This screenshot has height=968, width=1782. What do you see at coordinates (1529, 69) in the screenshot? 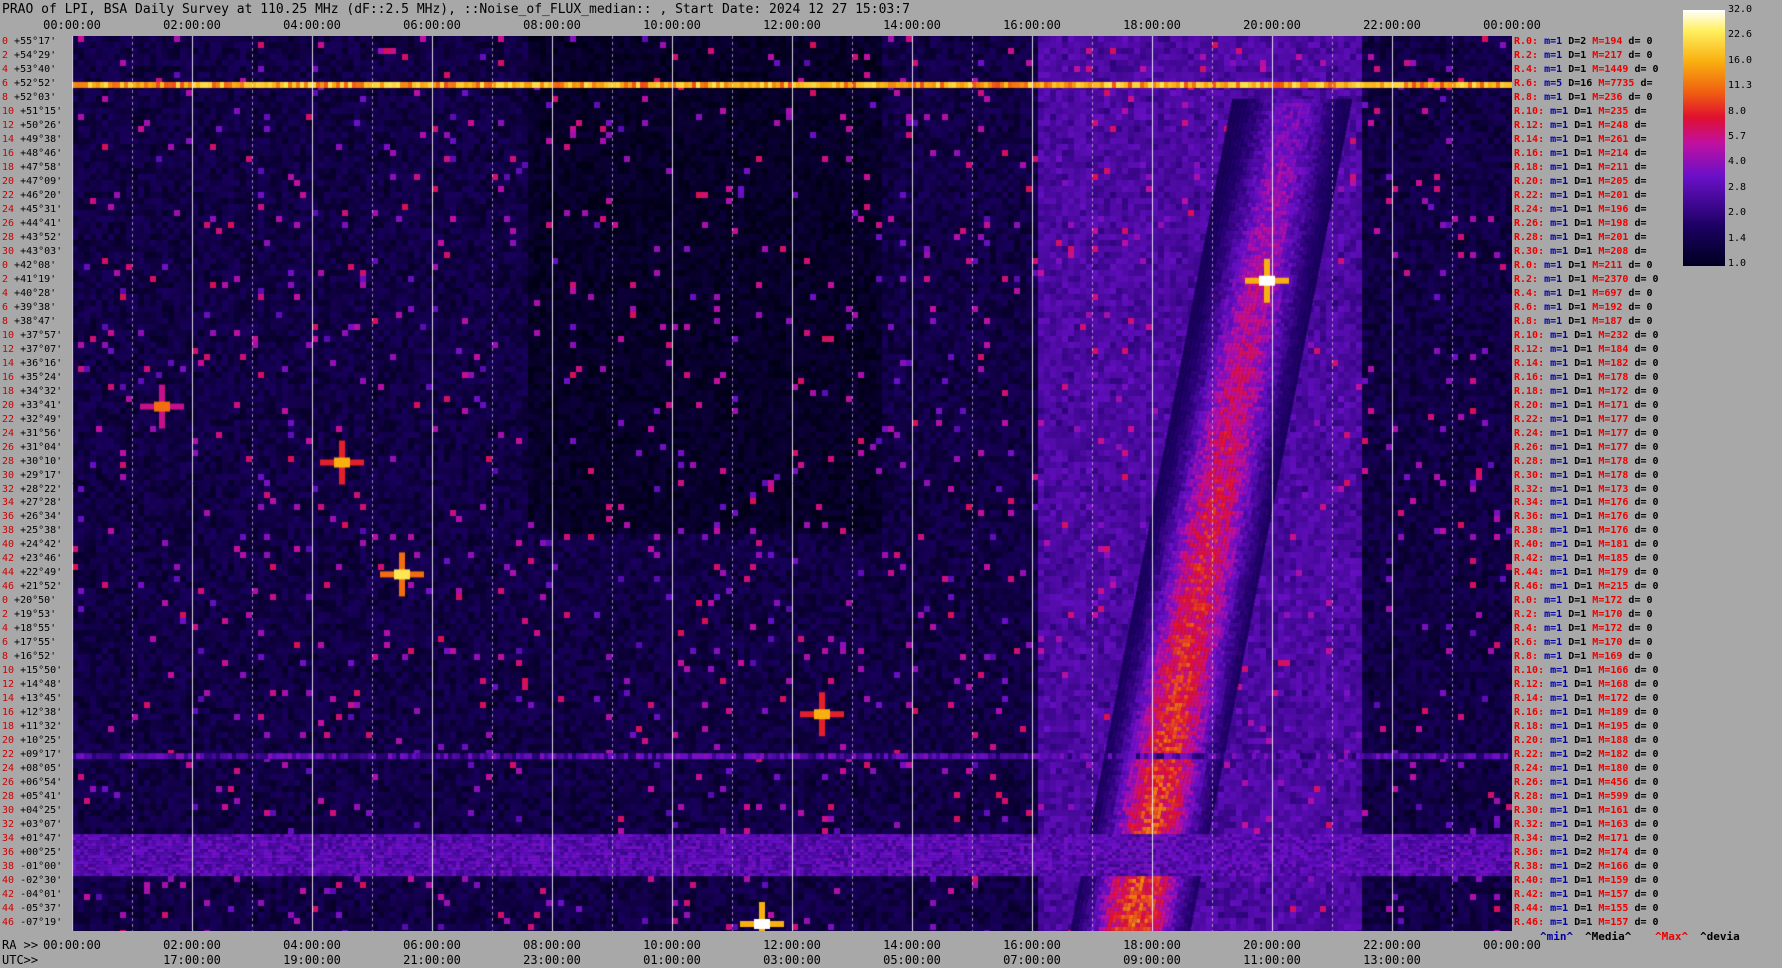
I see `row-stat-r: R.4:` at bounding box center [1529, 69].